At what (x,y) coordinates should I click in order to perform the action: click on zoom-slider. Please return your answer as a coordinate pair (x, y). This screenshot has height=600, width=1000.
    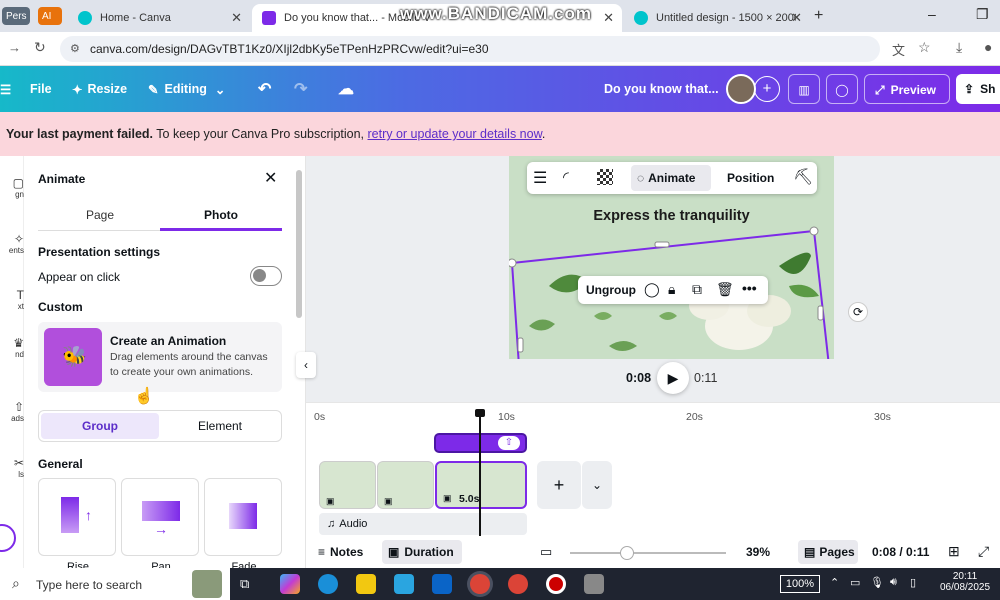
    Looking at the image, I should click on (648, 553).